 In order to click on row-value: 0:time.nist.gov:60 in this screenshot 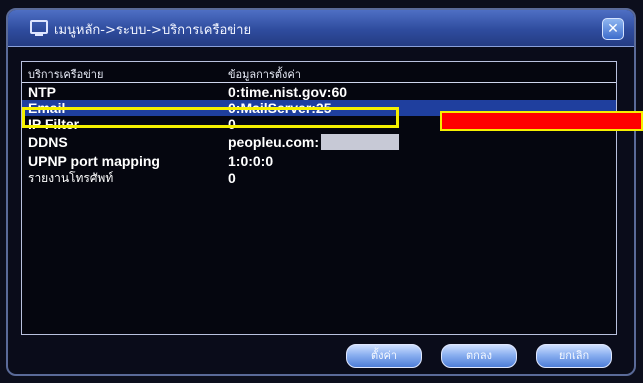, I will do `click(288, 92)`.